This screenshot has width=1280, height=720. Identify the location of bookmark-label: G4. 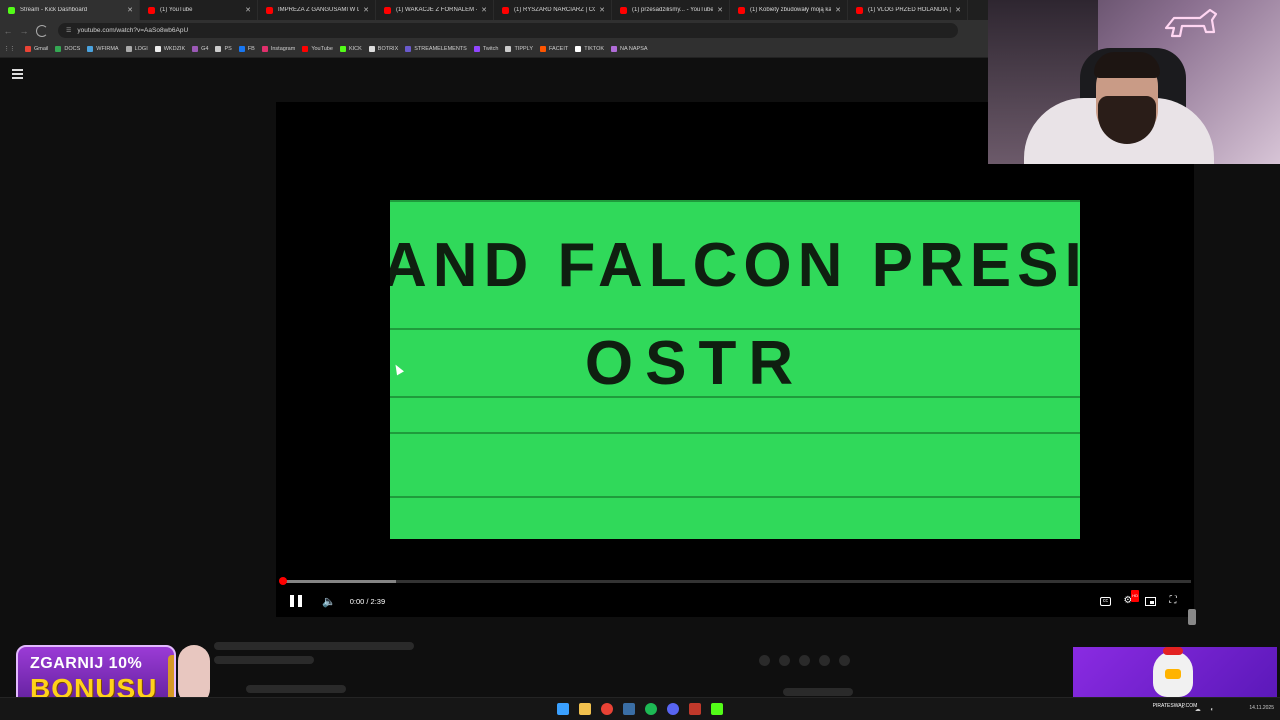
(205, 49).